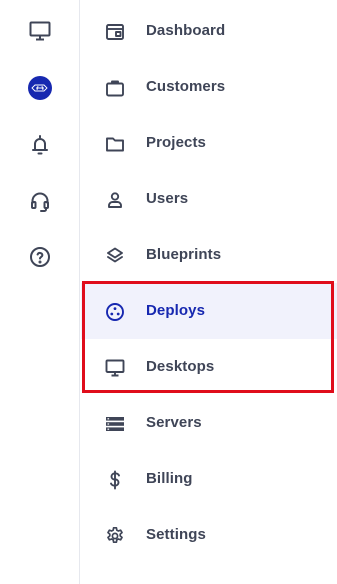 The height and width of the screenshot is (584, 337). I want to click on rail-notifications-button, so click(40, 145).